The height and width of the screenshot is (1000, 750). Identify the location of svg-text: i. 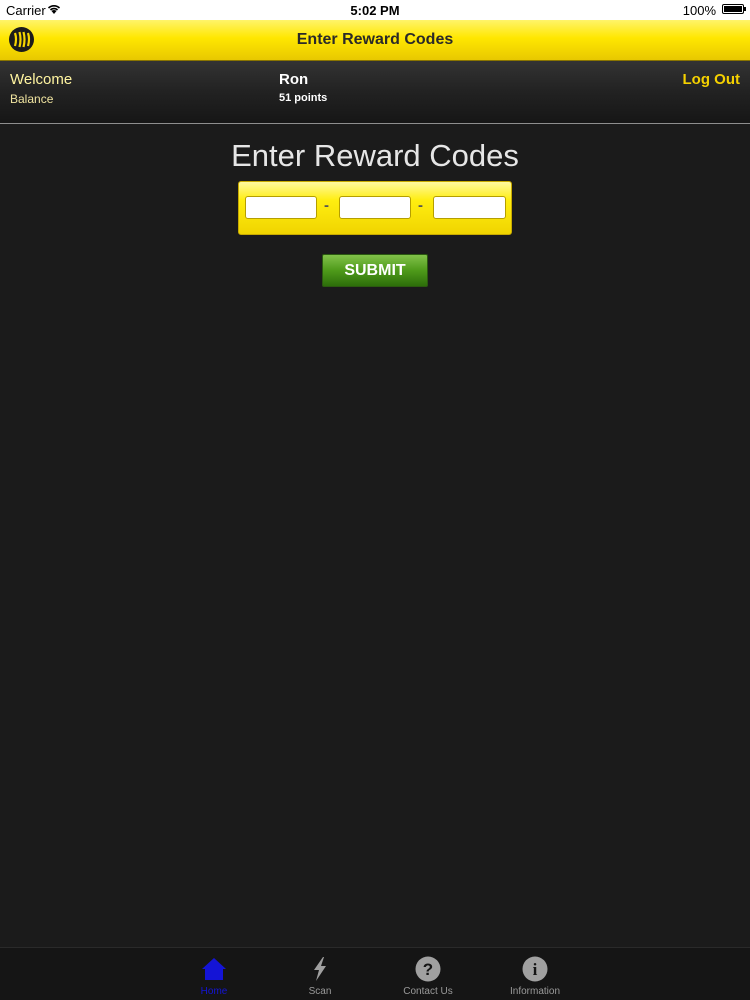
(535, 969).